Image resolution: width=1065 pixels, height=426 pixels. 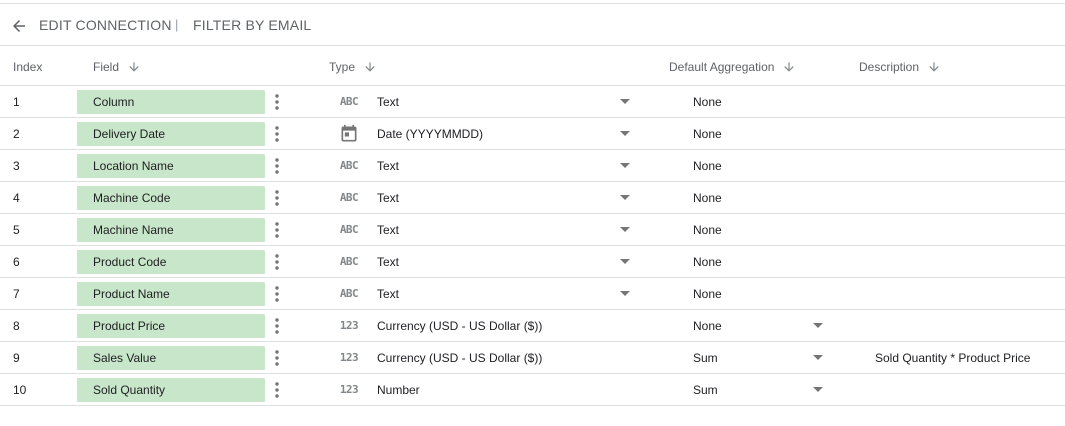 I want to click on text-type-icon: ABC, so click(x=349, y=229).